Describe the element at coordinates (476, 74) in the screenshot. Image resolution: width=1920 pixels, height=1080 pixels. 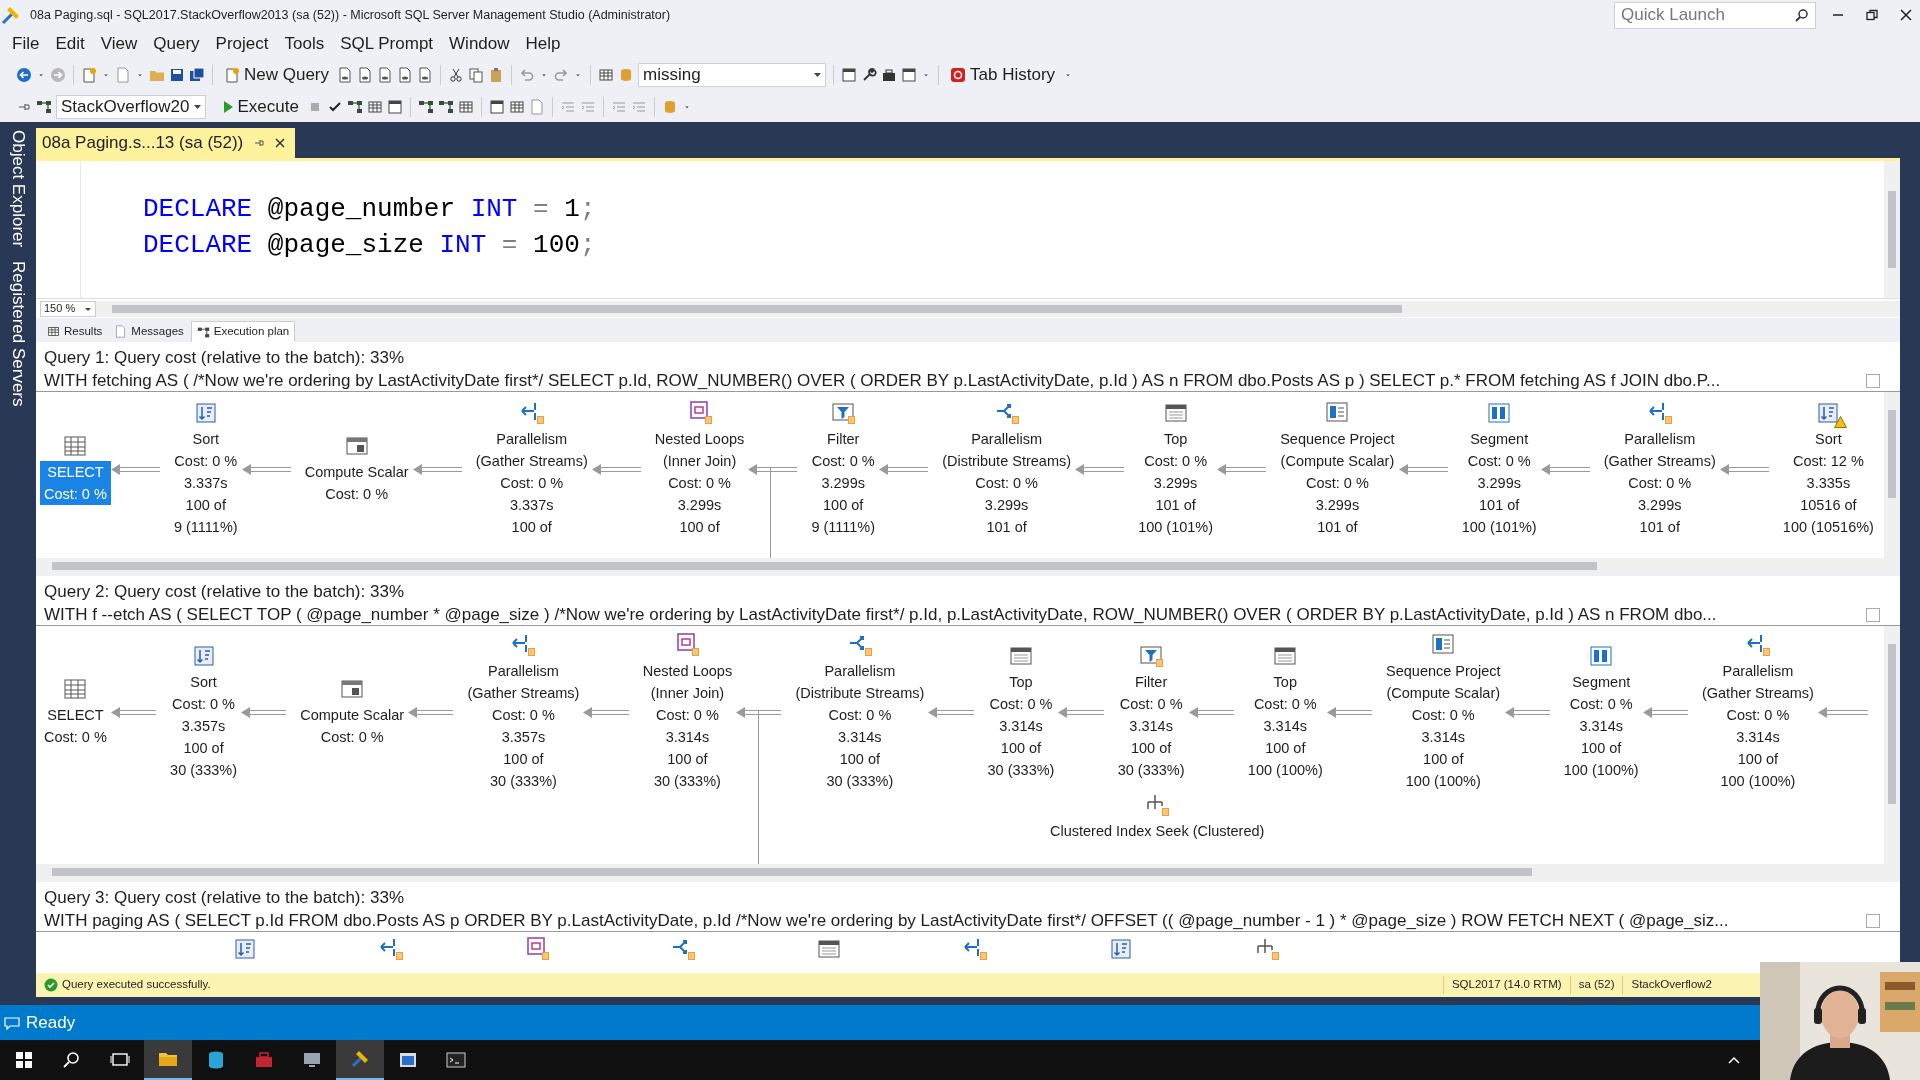
I see `copy-icon` at that location.